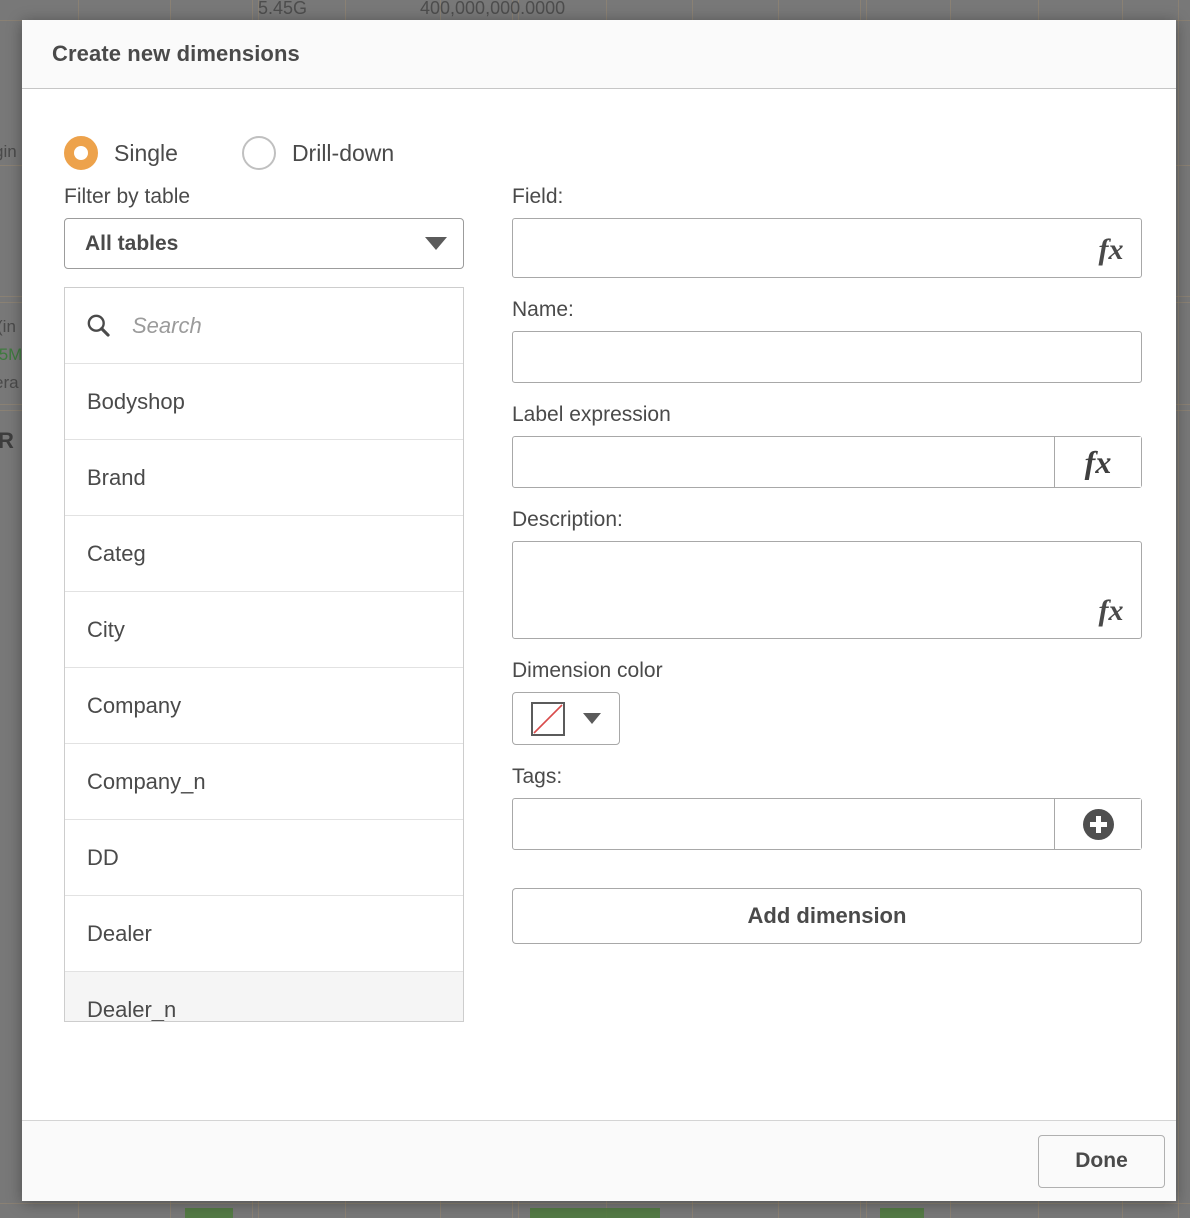  I want to click on list-item: Dealer_n, so click(264, 996).